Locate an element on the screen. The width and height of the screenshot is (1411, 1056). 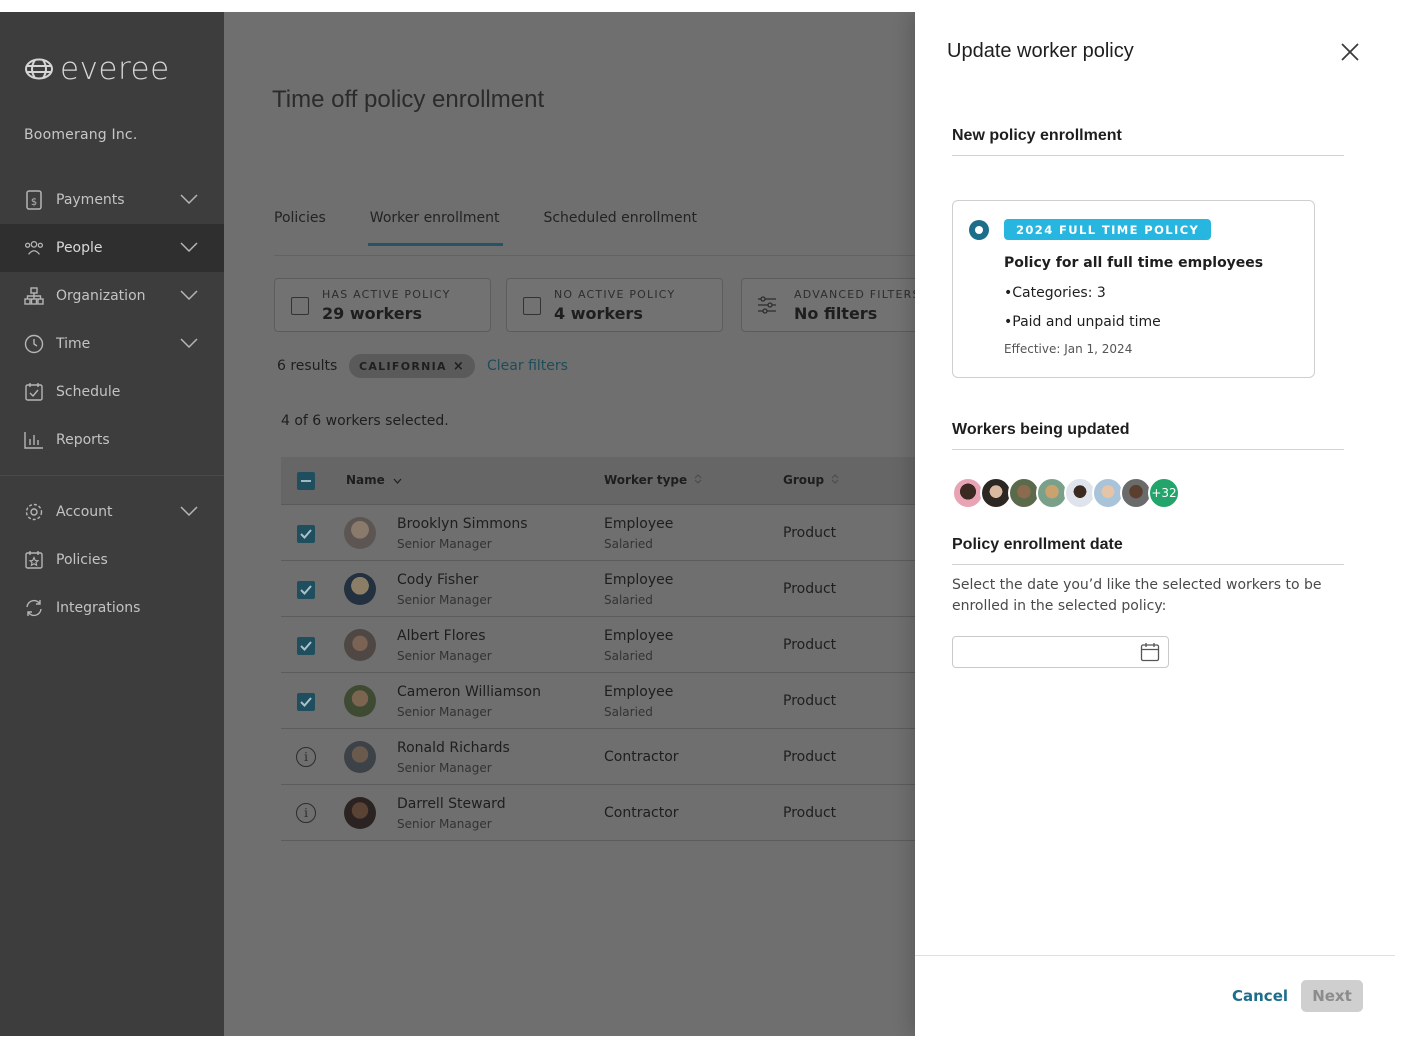
clear-filters-link: Clear filters is located at coordinates (527, 366).